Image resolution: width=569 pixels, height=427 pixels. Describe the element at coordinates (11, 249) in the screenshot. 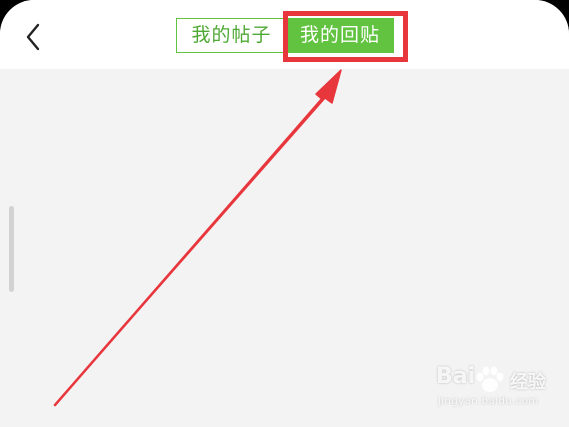

I see `scrollbar` at that location.